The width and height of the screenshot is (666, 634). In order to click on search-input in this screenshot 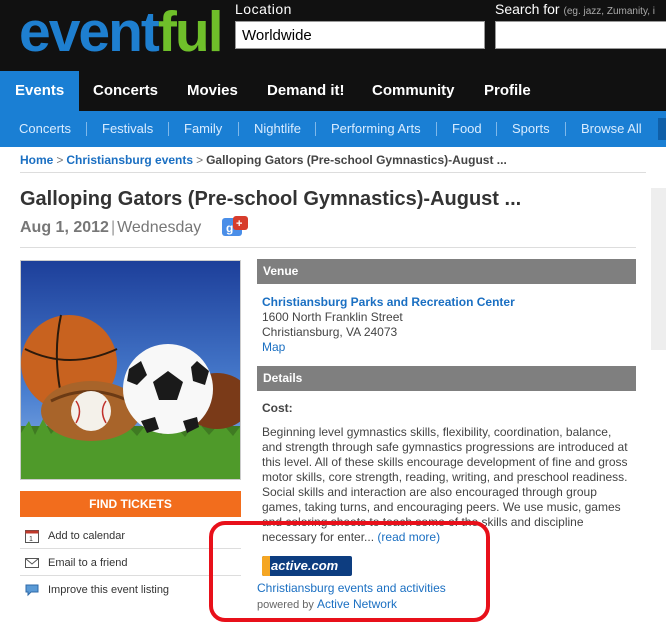, I will do `click(580, 35)`.